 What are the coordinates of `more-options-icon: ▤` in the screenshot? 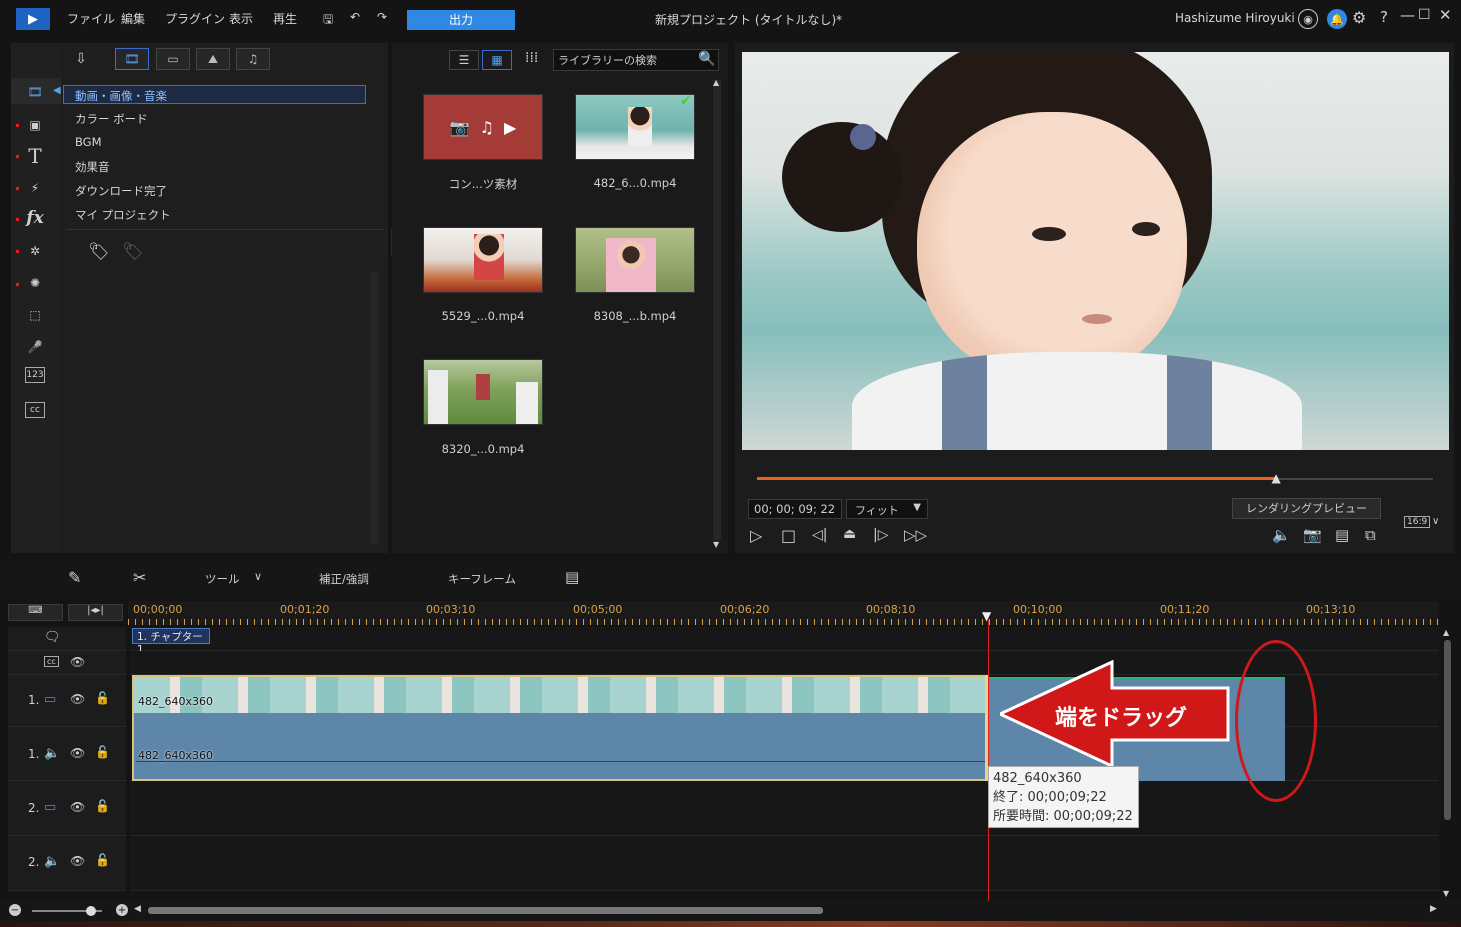 It's located at (572, 577).